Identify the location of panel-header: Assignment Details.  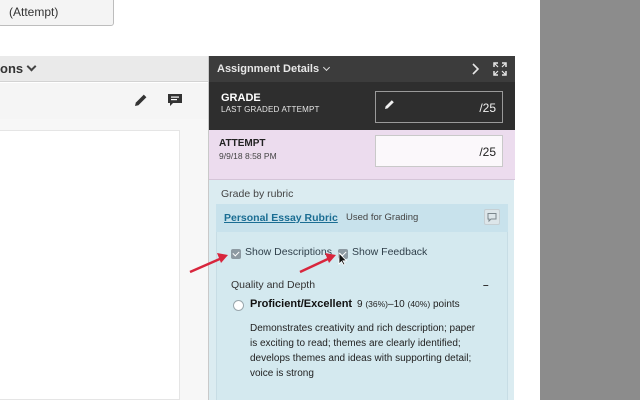
(362, 69).